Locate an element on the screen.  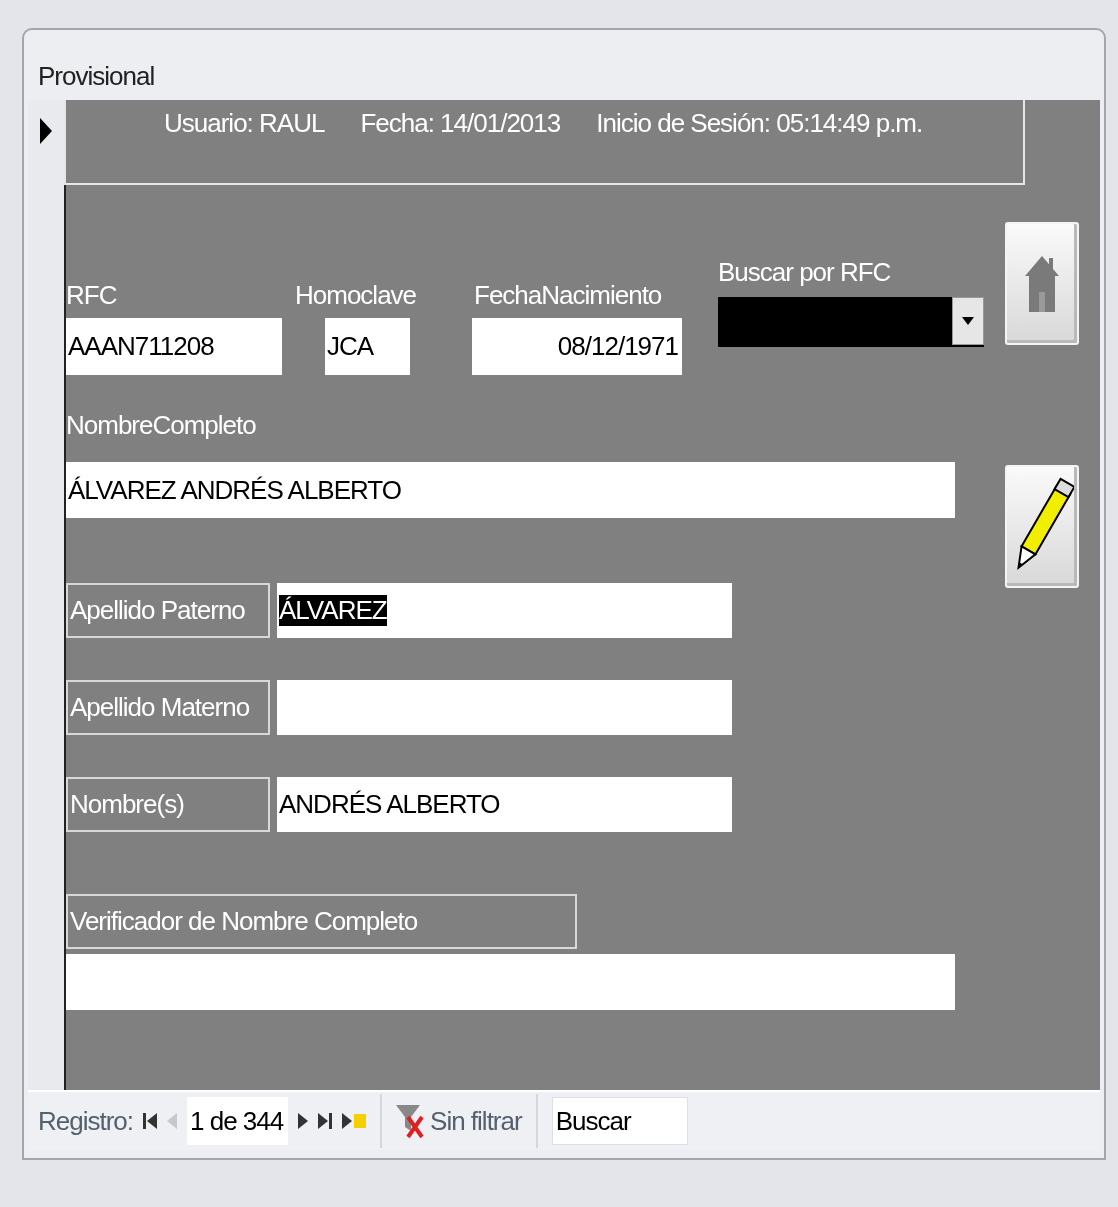
input-field: ÁLVAREZ is located at coordinates (504, 610).